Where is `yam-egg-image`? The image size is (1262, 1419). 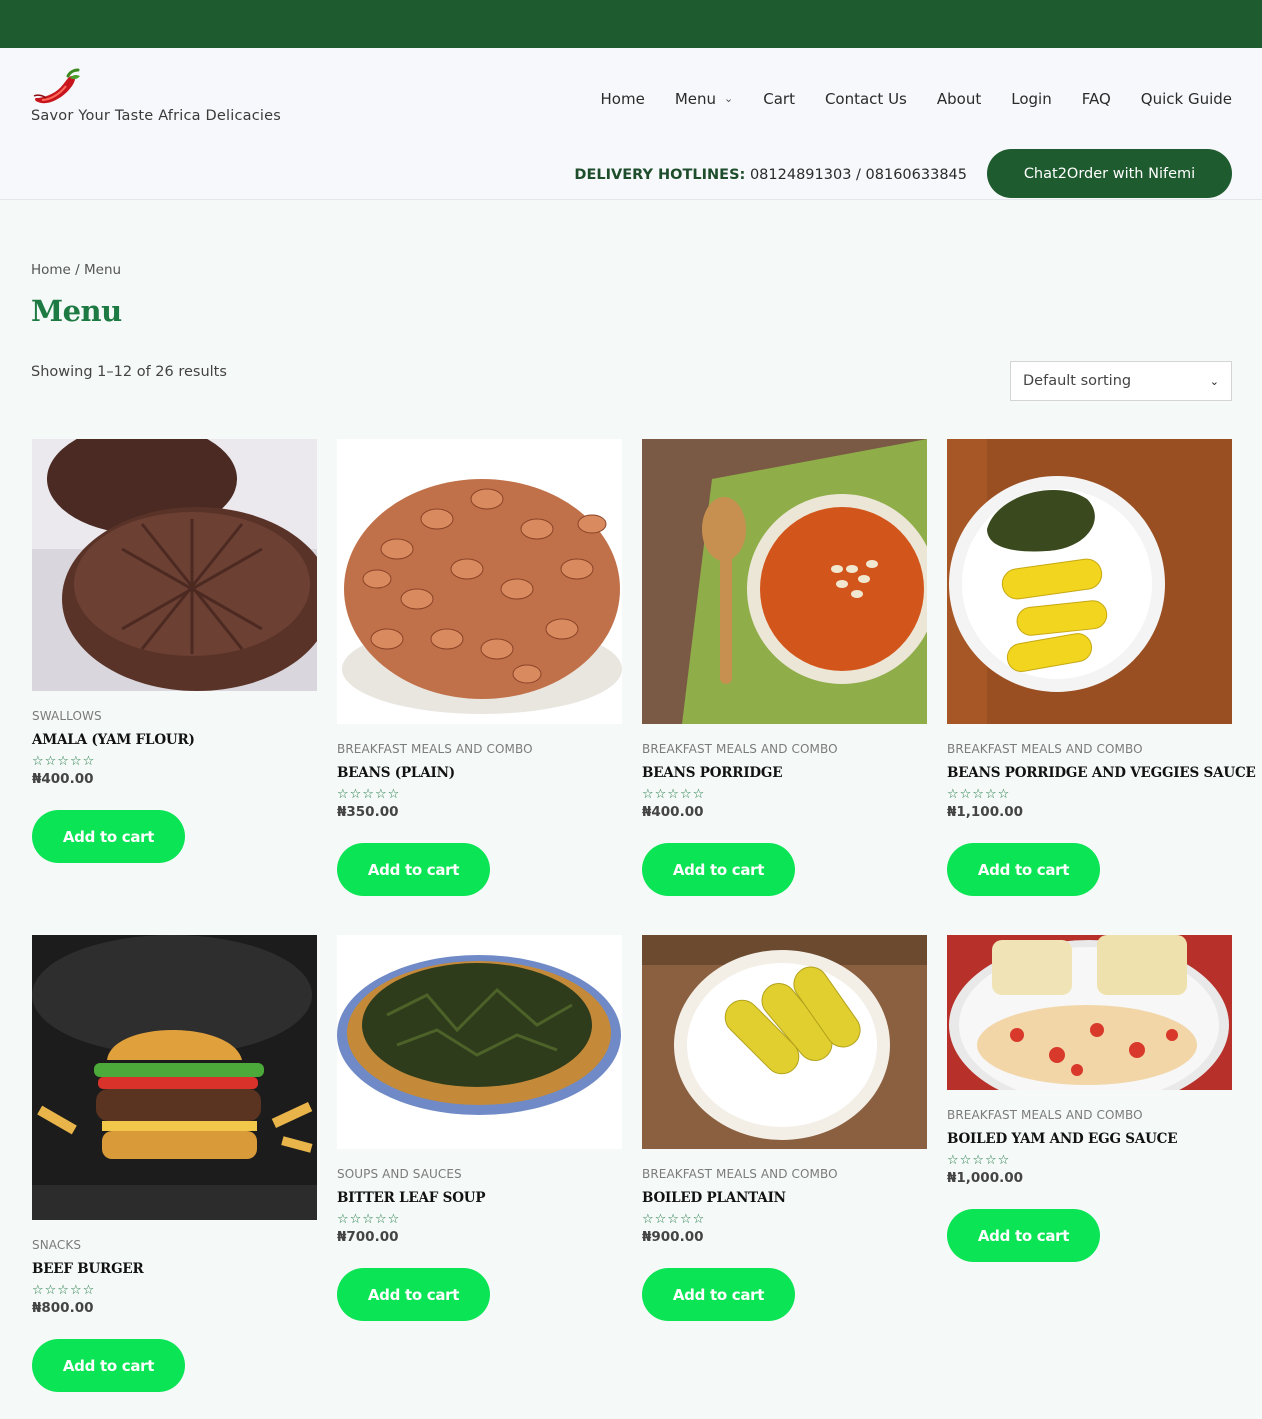 yam-egg-image is located at coordinates (1089, 1012).